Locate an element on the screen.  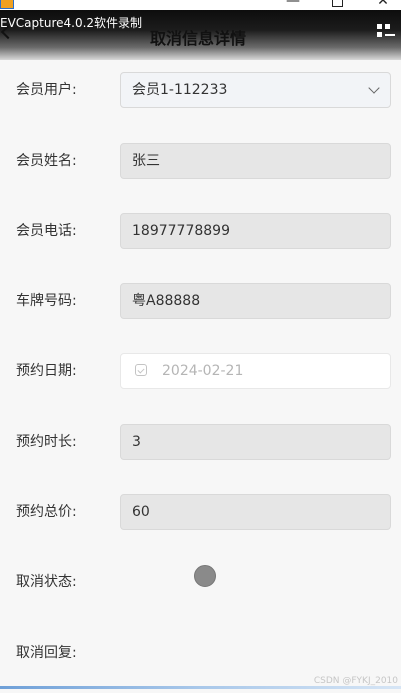
form-row-plate-number: 车牌号码: 粤A88888 is located at coordinates (200, 301).